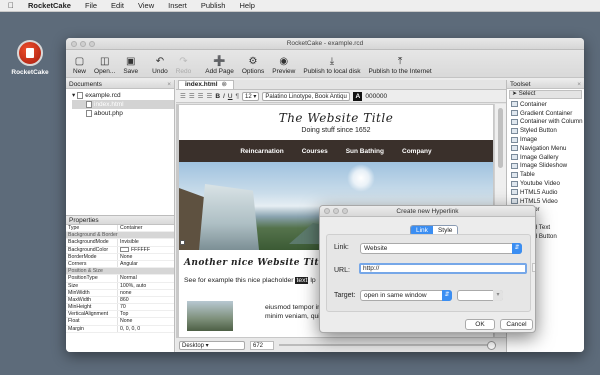 The image size is (600, 375). What do you see at coordinates (74, 44) in the screenshot?
I see `close-window-button` at bounding box center [74, 44].